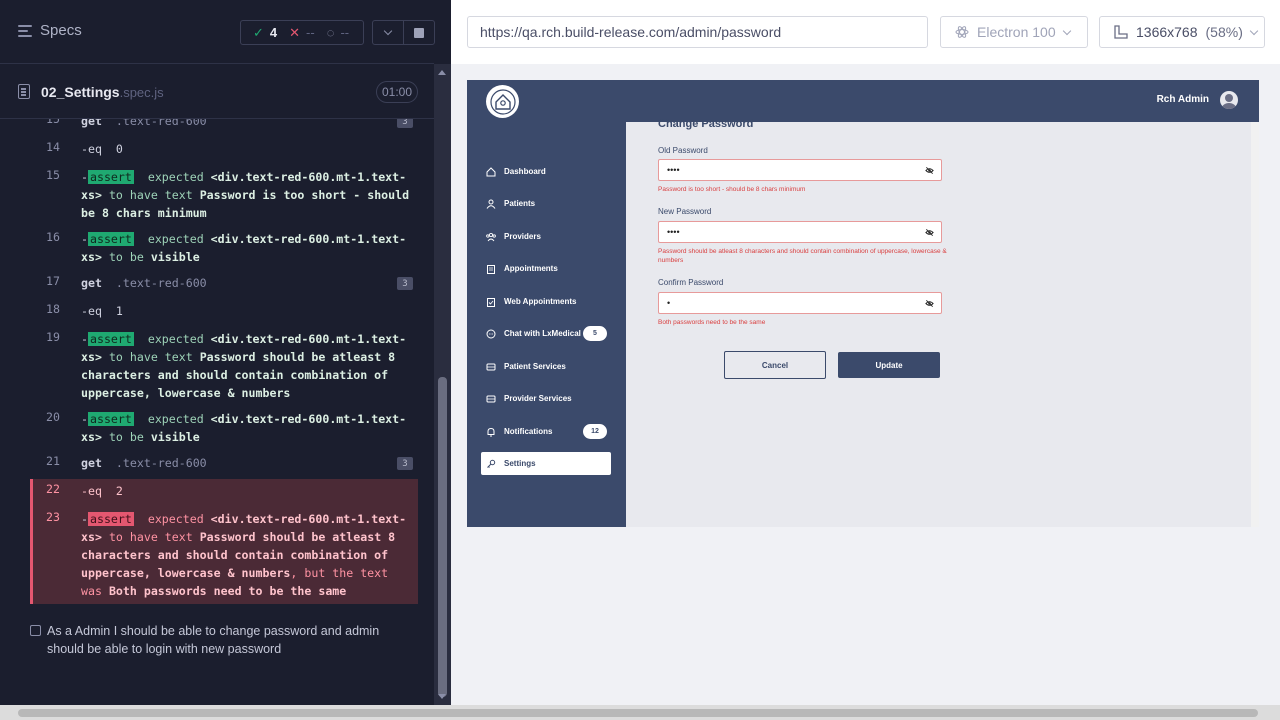 The image size is (1280, 720). What do you see at coordinates (405, 123) in the screenshot?
I see `element-count-badge: 3` at bounding box center [405, 123].